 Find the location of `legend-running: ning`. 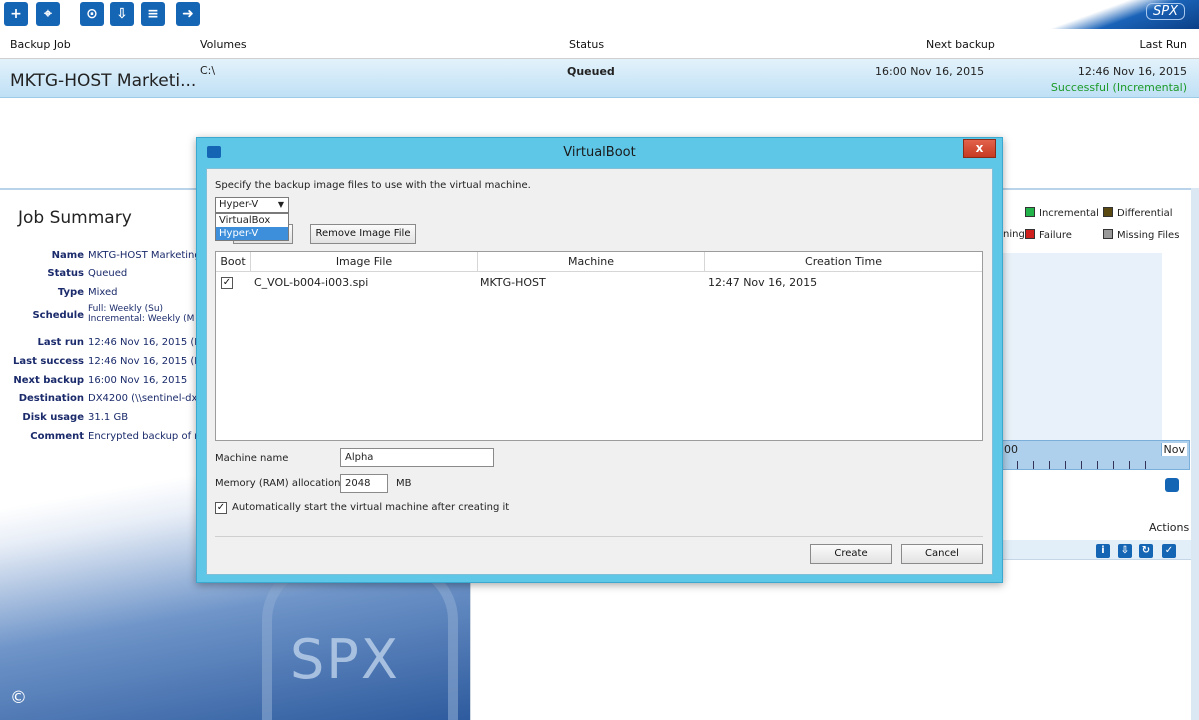

legend-running: ning is located at coordinates (1014, 234).